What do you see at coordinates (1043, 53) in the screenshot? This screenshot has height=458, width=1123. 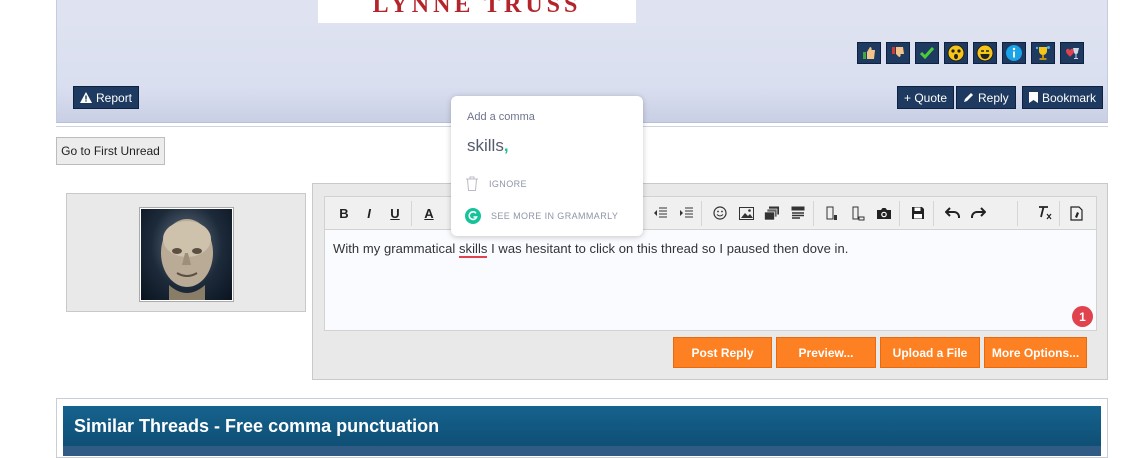 I see `trophy-icon` at bounding box center [1043, 53].